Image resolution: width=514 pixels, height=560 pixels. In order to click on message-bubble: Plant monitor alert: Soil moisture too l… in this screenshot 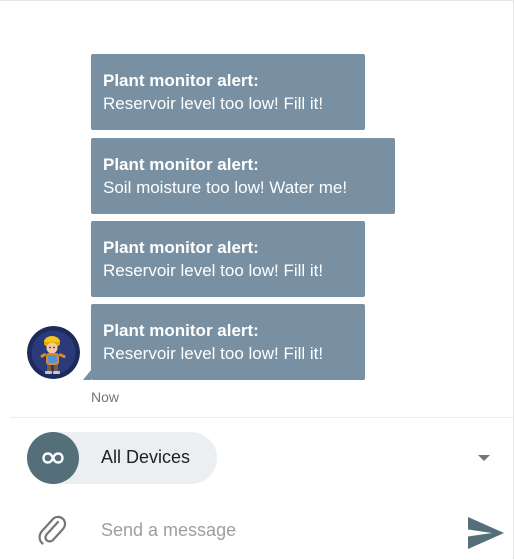, I will do `click(243, 176)`.